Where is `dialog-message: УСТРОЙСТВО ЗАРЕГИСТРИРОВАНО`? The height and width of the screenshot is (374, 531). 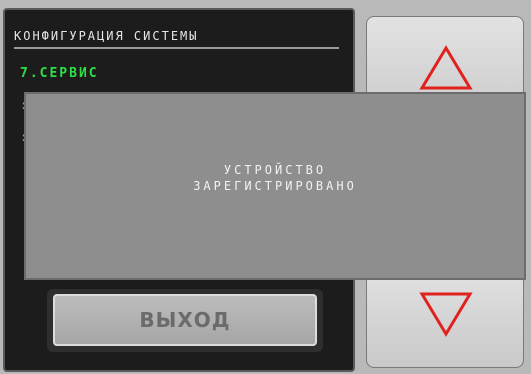
dialog-message: УСТРОЙСТВО ЗАРЕГИСТРИРОВАНО is located at coordinates (275, 178).